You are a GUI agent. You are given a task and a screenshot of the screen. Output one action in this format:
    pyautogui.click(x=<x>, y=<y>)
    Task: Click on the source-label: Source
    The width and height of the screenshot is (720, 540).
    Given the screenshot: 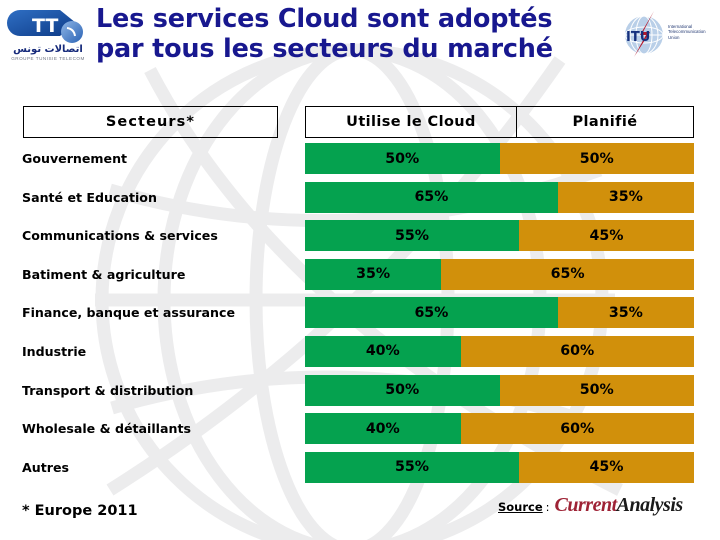 What is the action you would take?
    pyautogui.click(x=520, y=507)
    